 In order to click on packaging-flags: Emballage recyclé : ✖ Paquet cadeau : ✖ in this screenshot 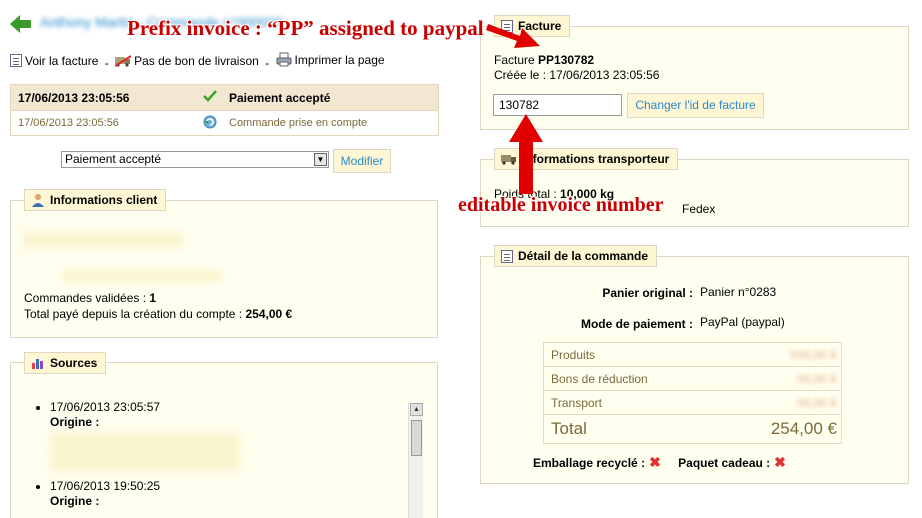, I will do `click(659, 462)`.